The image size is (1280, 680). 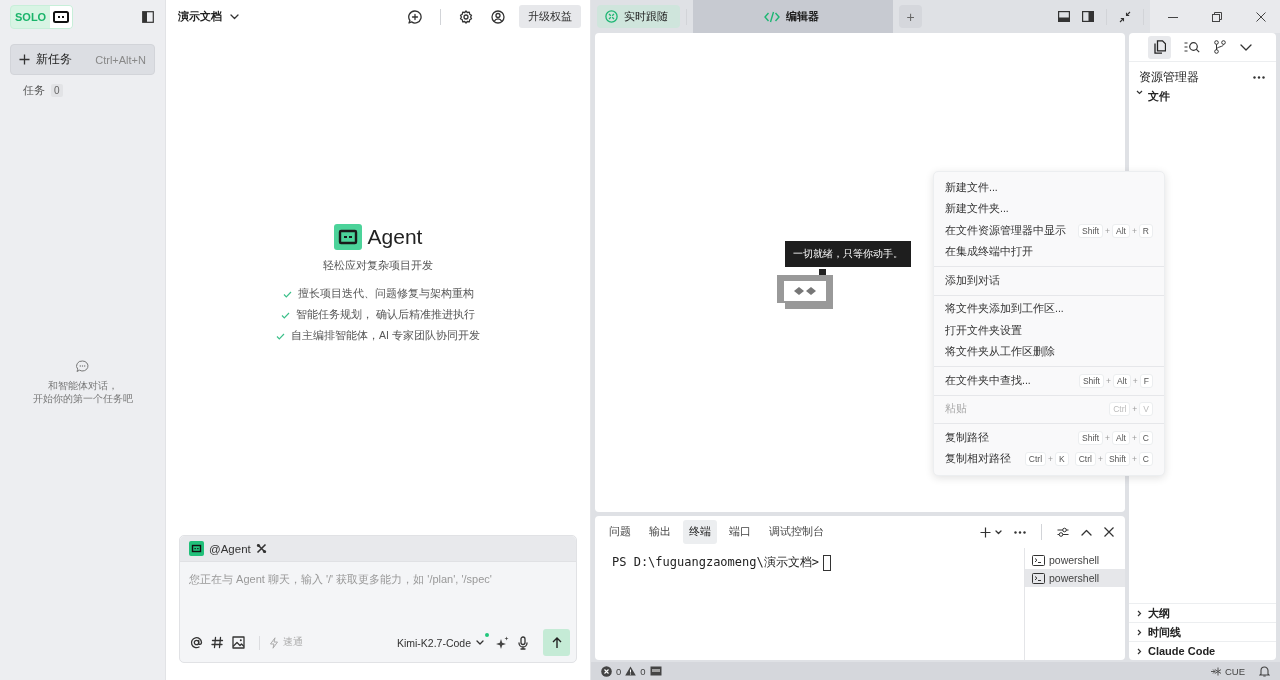 What do you see at coordinates (82, 392) in the screenshot?
I see `empty-hint-text: 和智能体对话， 开始你的第一个任务吧` at bounding box center [82, 392].